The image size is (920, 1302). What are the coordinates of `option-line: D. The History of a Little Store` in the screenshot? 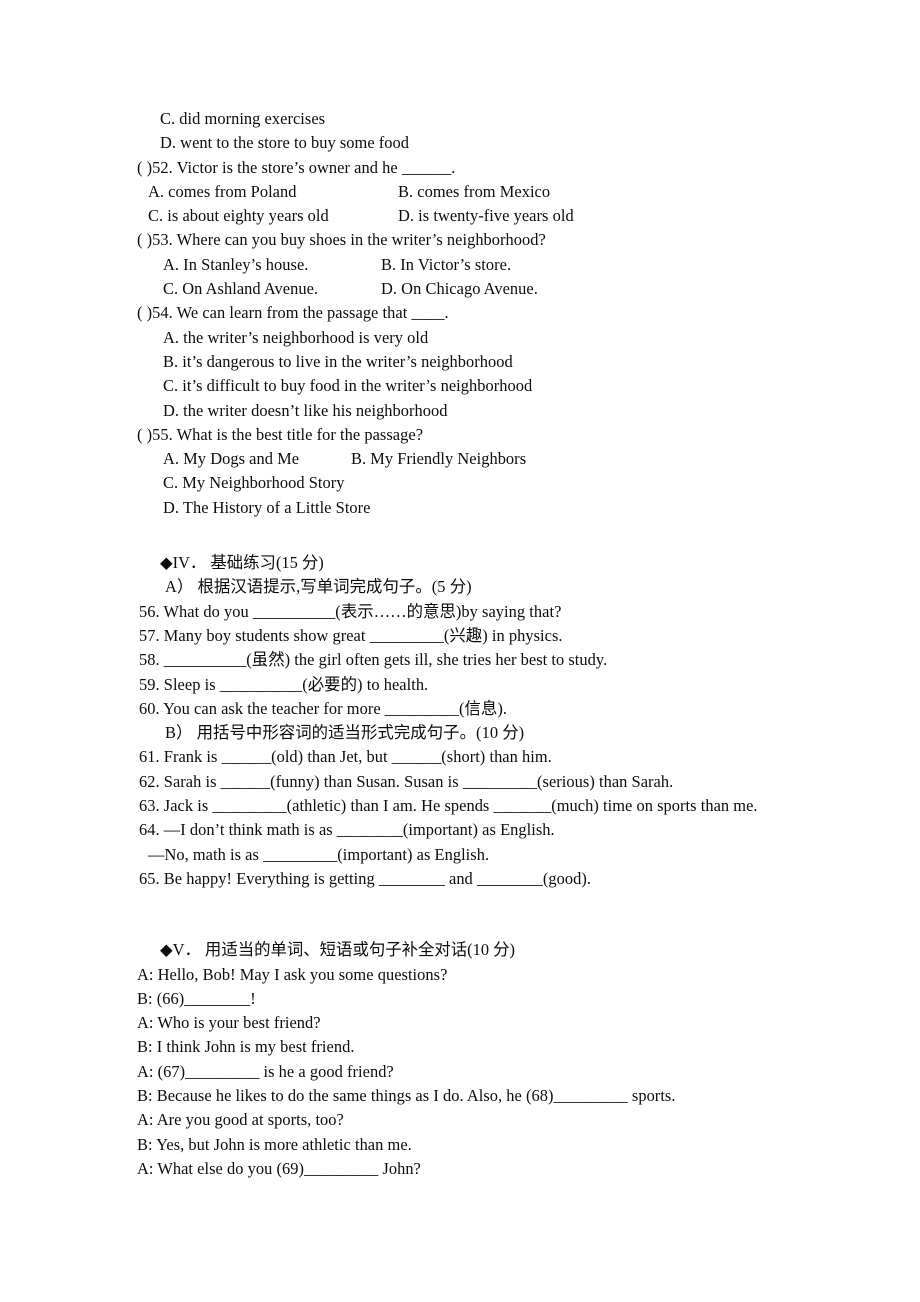 It's located at (267, 507).